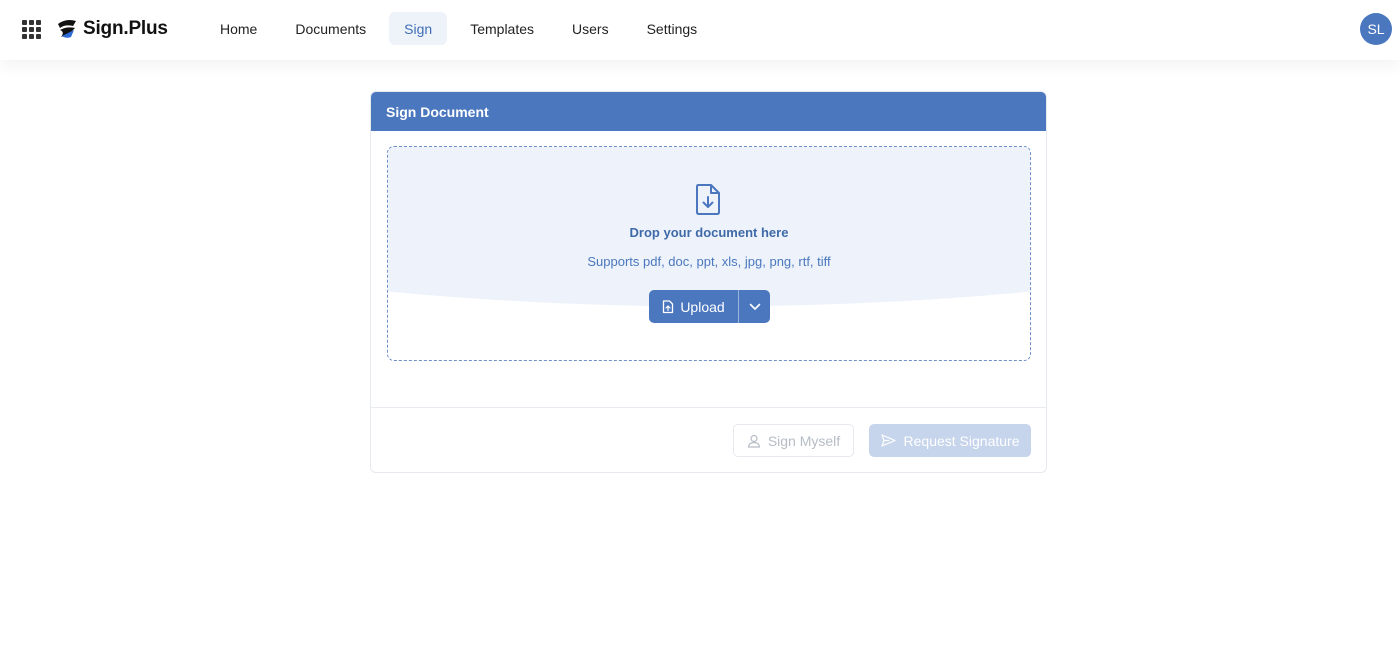  What do you see at coordinates (67, 29) in the screenshot?
I see `sign-plus-logo-icon` at bounding box center [67, 29].